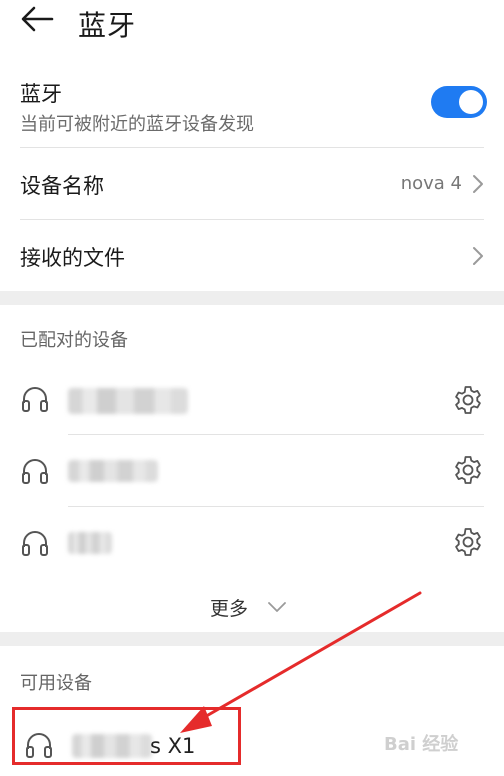 Image resolution: width=504 pixels, height=776 pixels. Describe the element at coordinates (107, 25) in the screenshot. I see `page-title: 蓝牙` at that location.